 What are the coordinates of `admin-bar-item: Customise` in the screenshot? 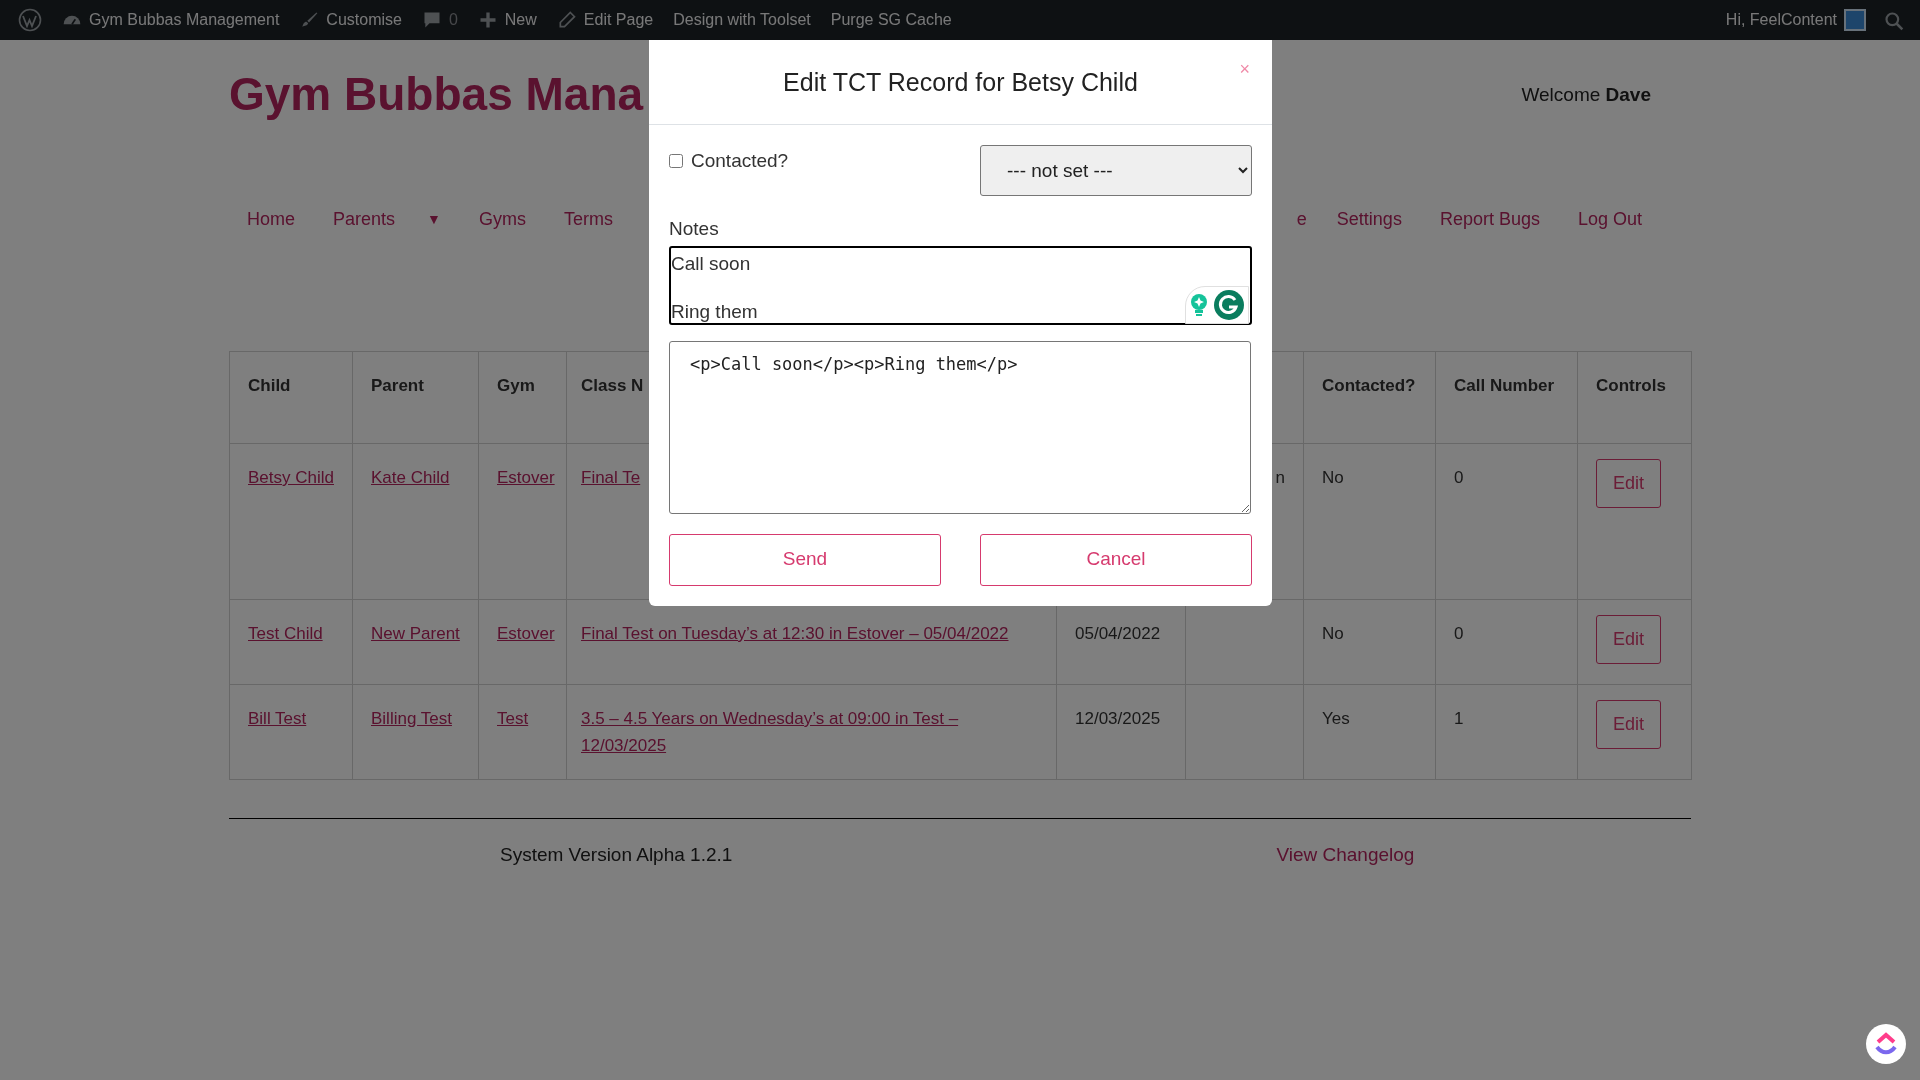 It's located at (350, 20).